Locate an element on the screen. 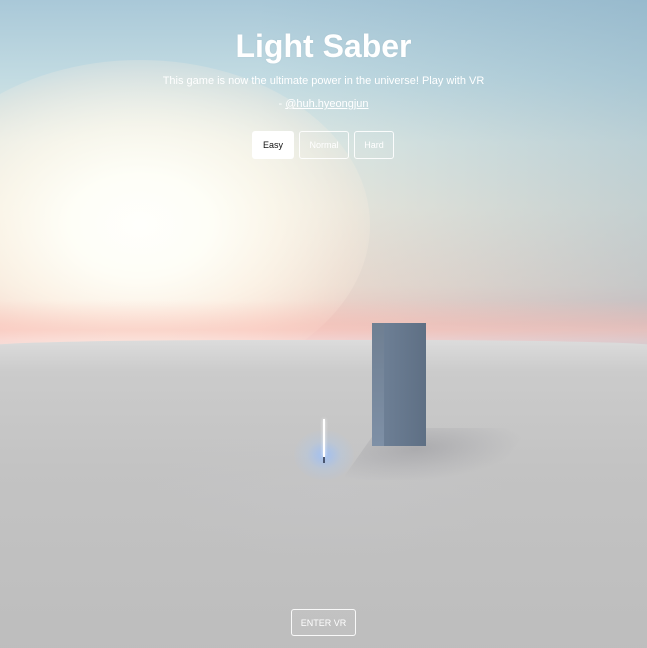  difficulty-normal-button: Normal is located at coordinates (324, 145).